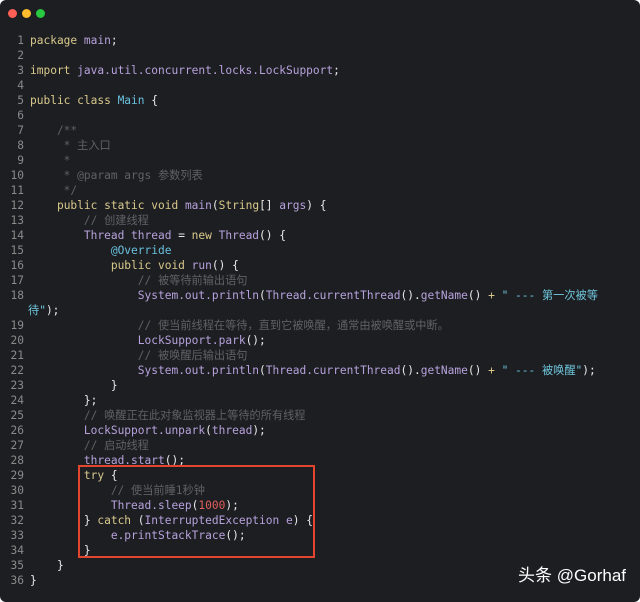 The height and width of the screenshot is (602, 640). I want to click on line-number: 6, so click(20, 115).